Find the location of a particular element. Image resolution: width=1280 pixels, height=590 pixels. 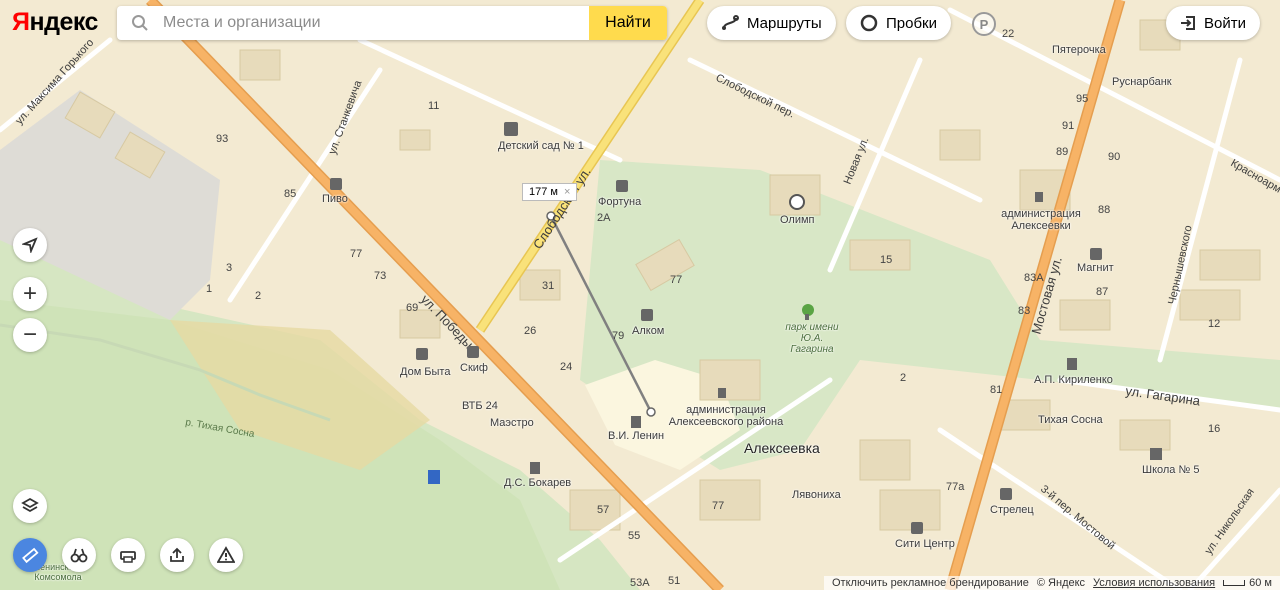

share-icon is located at coordinates (177, 554).